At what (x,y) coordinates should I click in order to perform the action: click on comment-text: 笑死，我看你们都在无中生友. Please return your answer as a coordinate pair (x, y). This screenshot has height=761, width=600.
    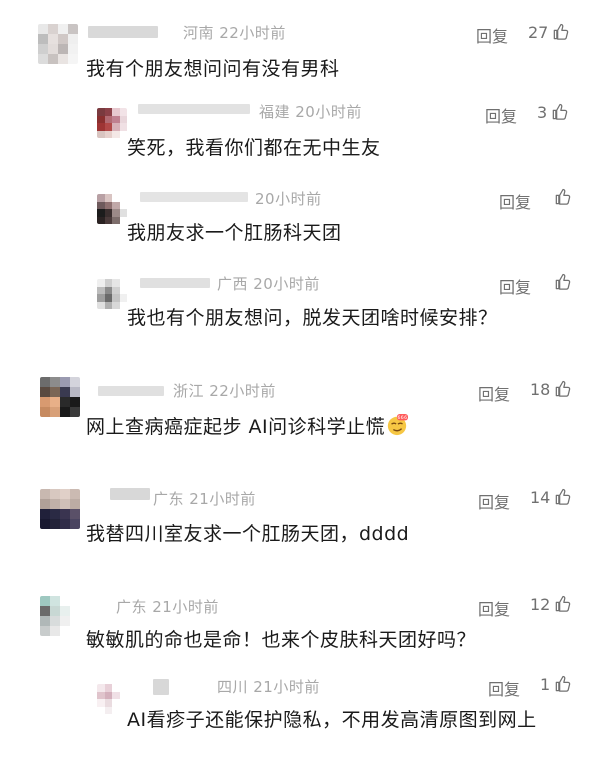
    Looking at the image, I should click on (254, 148).